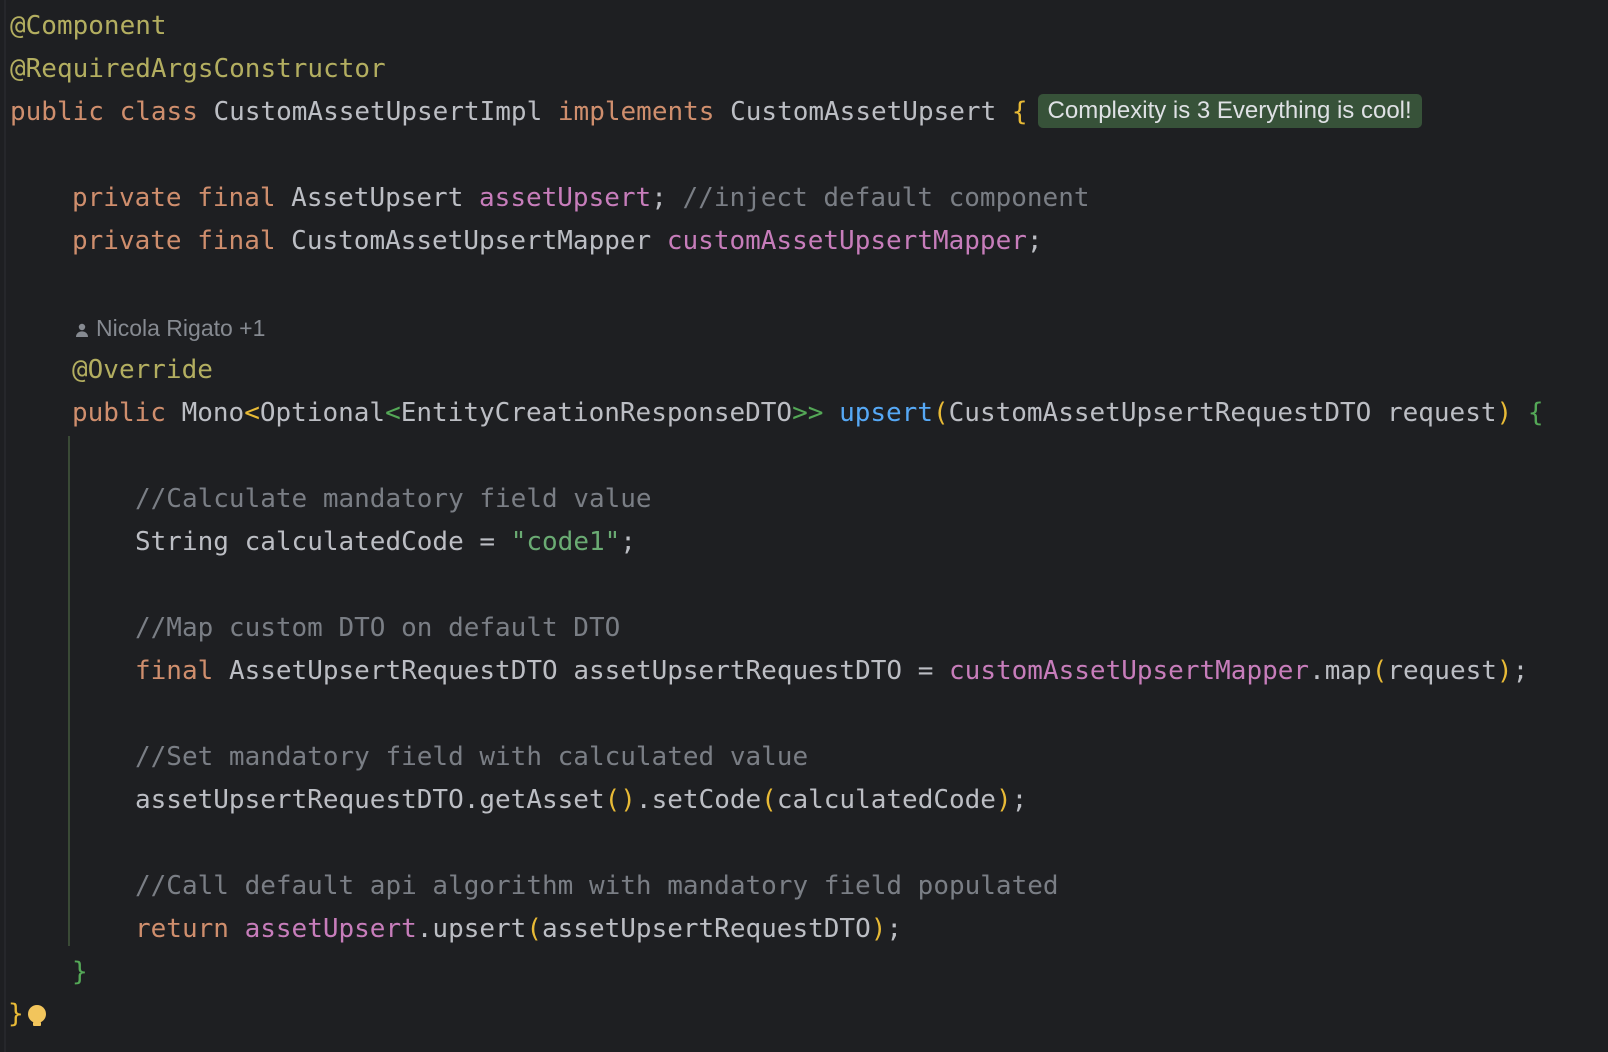 Image resolution: width=1608 pixels, height=1052 pixels. I want to click on class-close-brace: }, so click(16, 1014).